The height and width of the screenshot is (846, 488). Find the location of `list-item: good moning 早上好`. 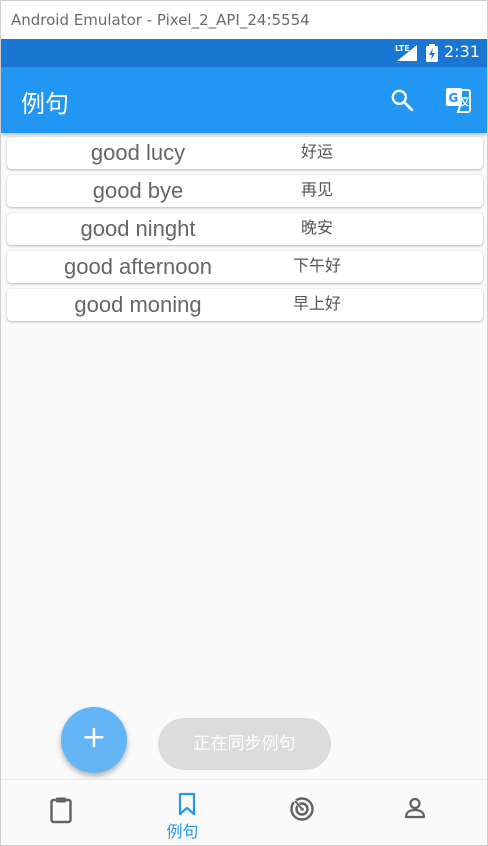

list-item: good moning 早上好 is located at coordinates (245, 305).